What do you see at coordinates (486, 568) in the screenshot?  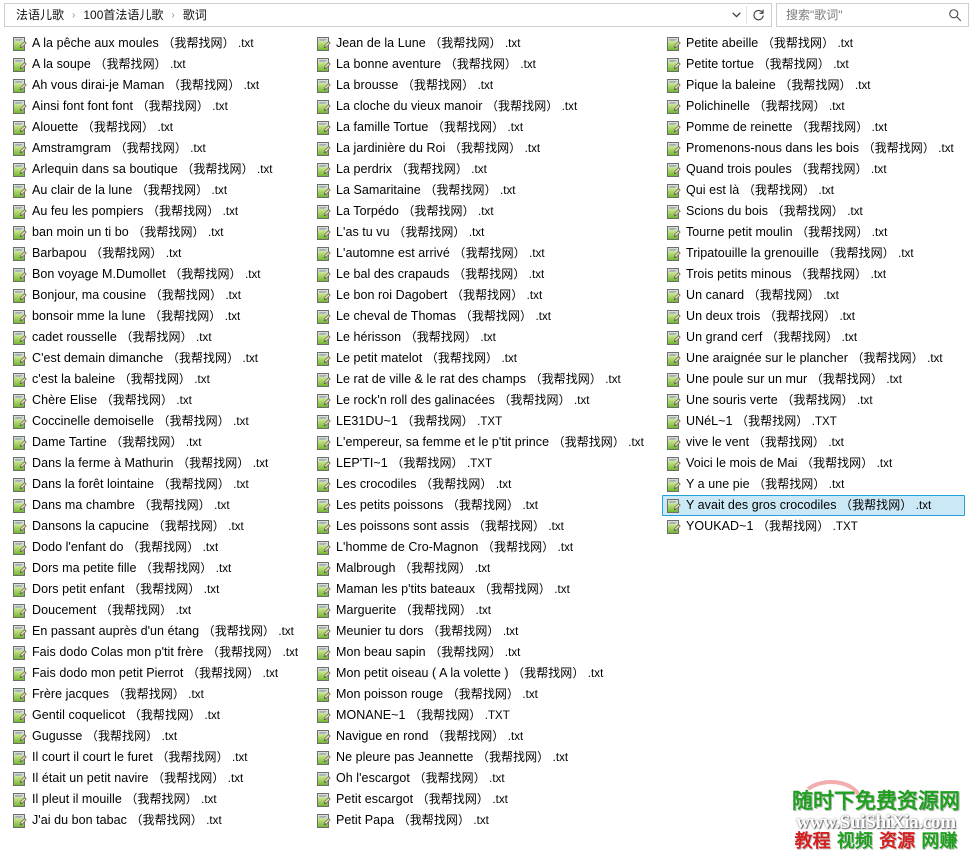 I see `file-list-item: Malbrough （我帮找网） .txt` at bounding box center [486, 568].